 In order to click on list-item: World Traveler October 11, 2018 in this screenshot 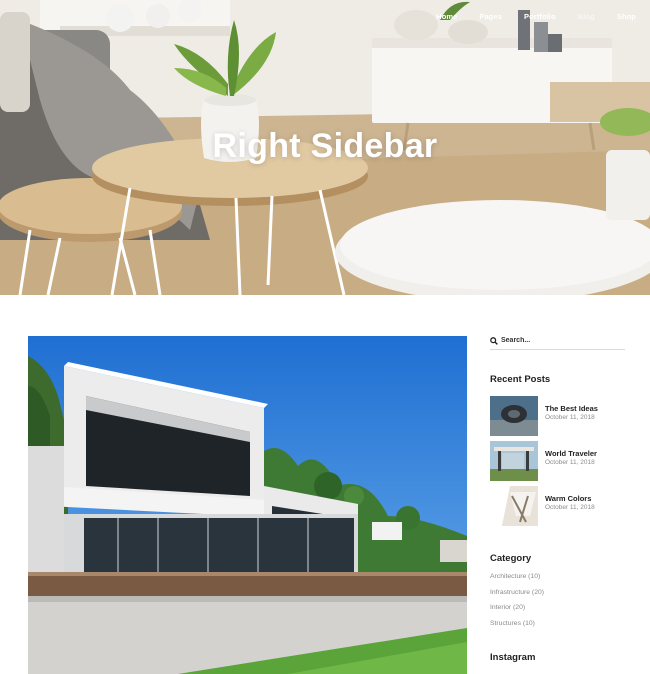, I will do `click(557, 463)`.